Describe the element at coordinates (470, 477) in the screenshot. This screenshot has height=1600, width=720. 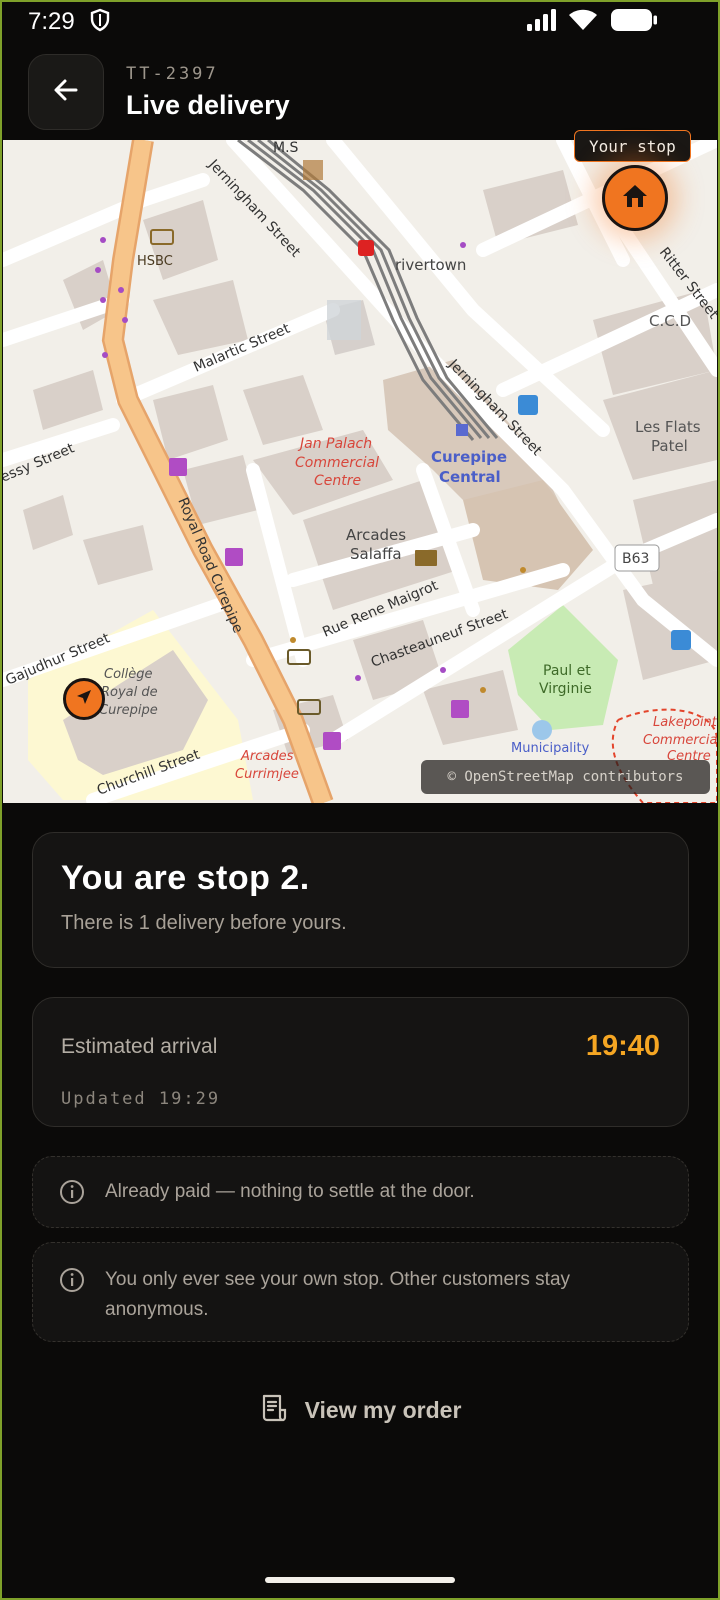
I see `map-label-curepipe-central-2: Central` at that location.